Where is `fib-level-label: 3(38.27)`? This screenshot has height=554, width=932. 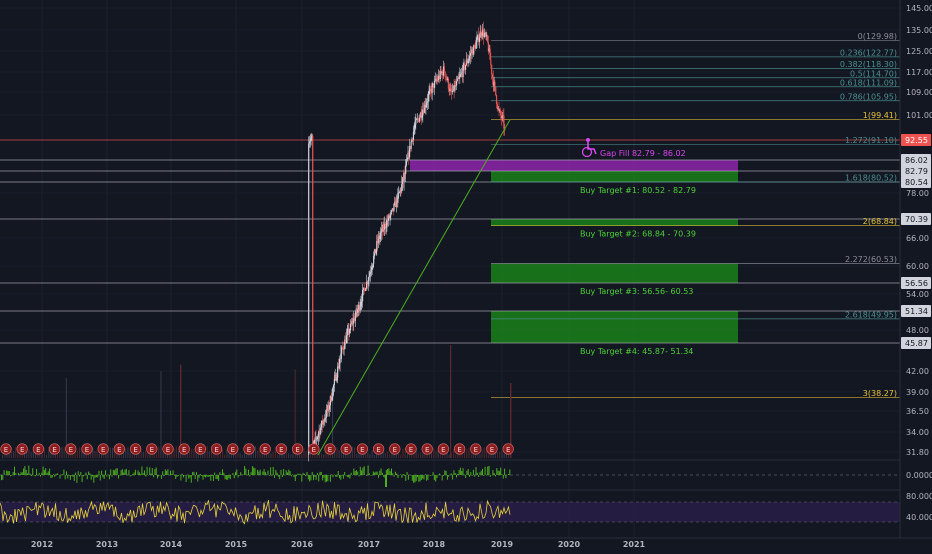 fib-level-label: 3(38.27) is located at coordinates (880, 393).